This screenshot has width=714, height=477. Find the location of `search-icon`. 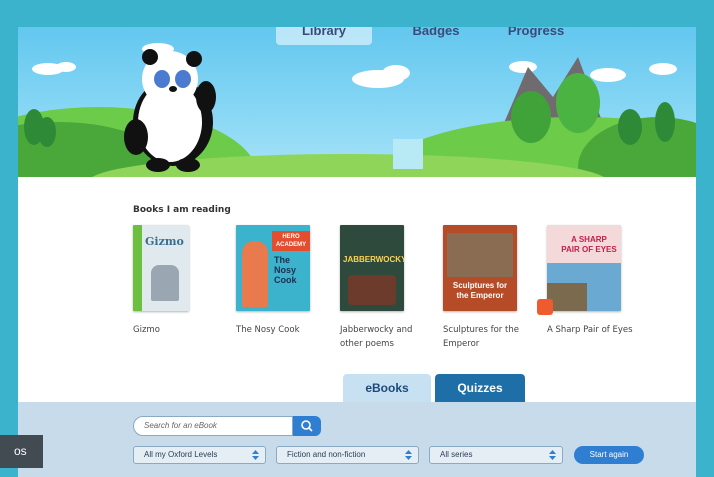

search-icon is located at coordinates (307, 426).